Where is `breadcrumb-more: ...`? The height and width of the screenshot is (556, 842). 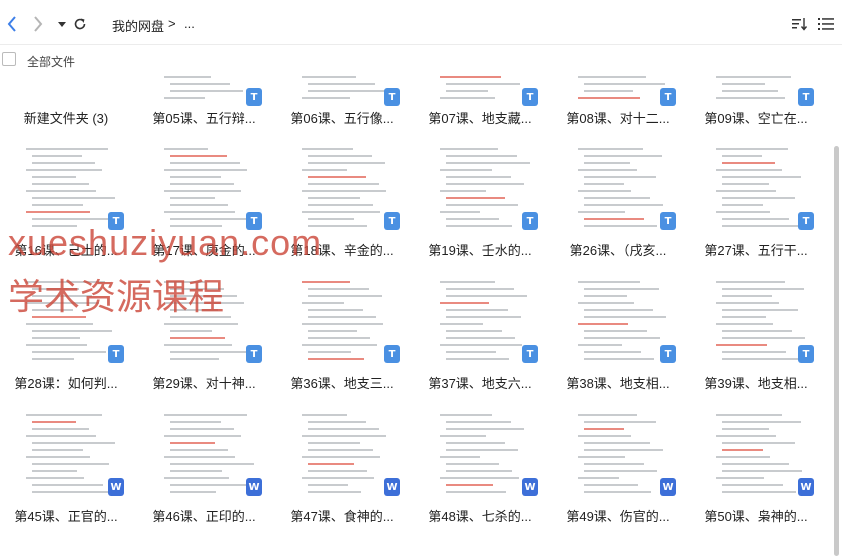 breadcrumb-more: ... is located at coordinates (189, 23).